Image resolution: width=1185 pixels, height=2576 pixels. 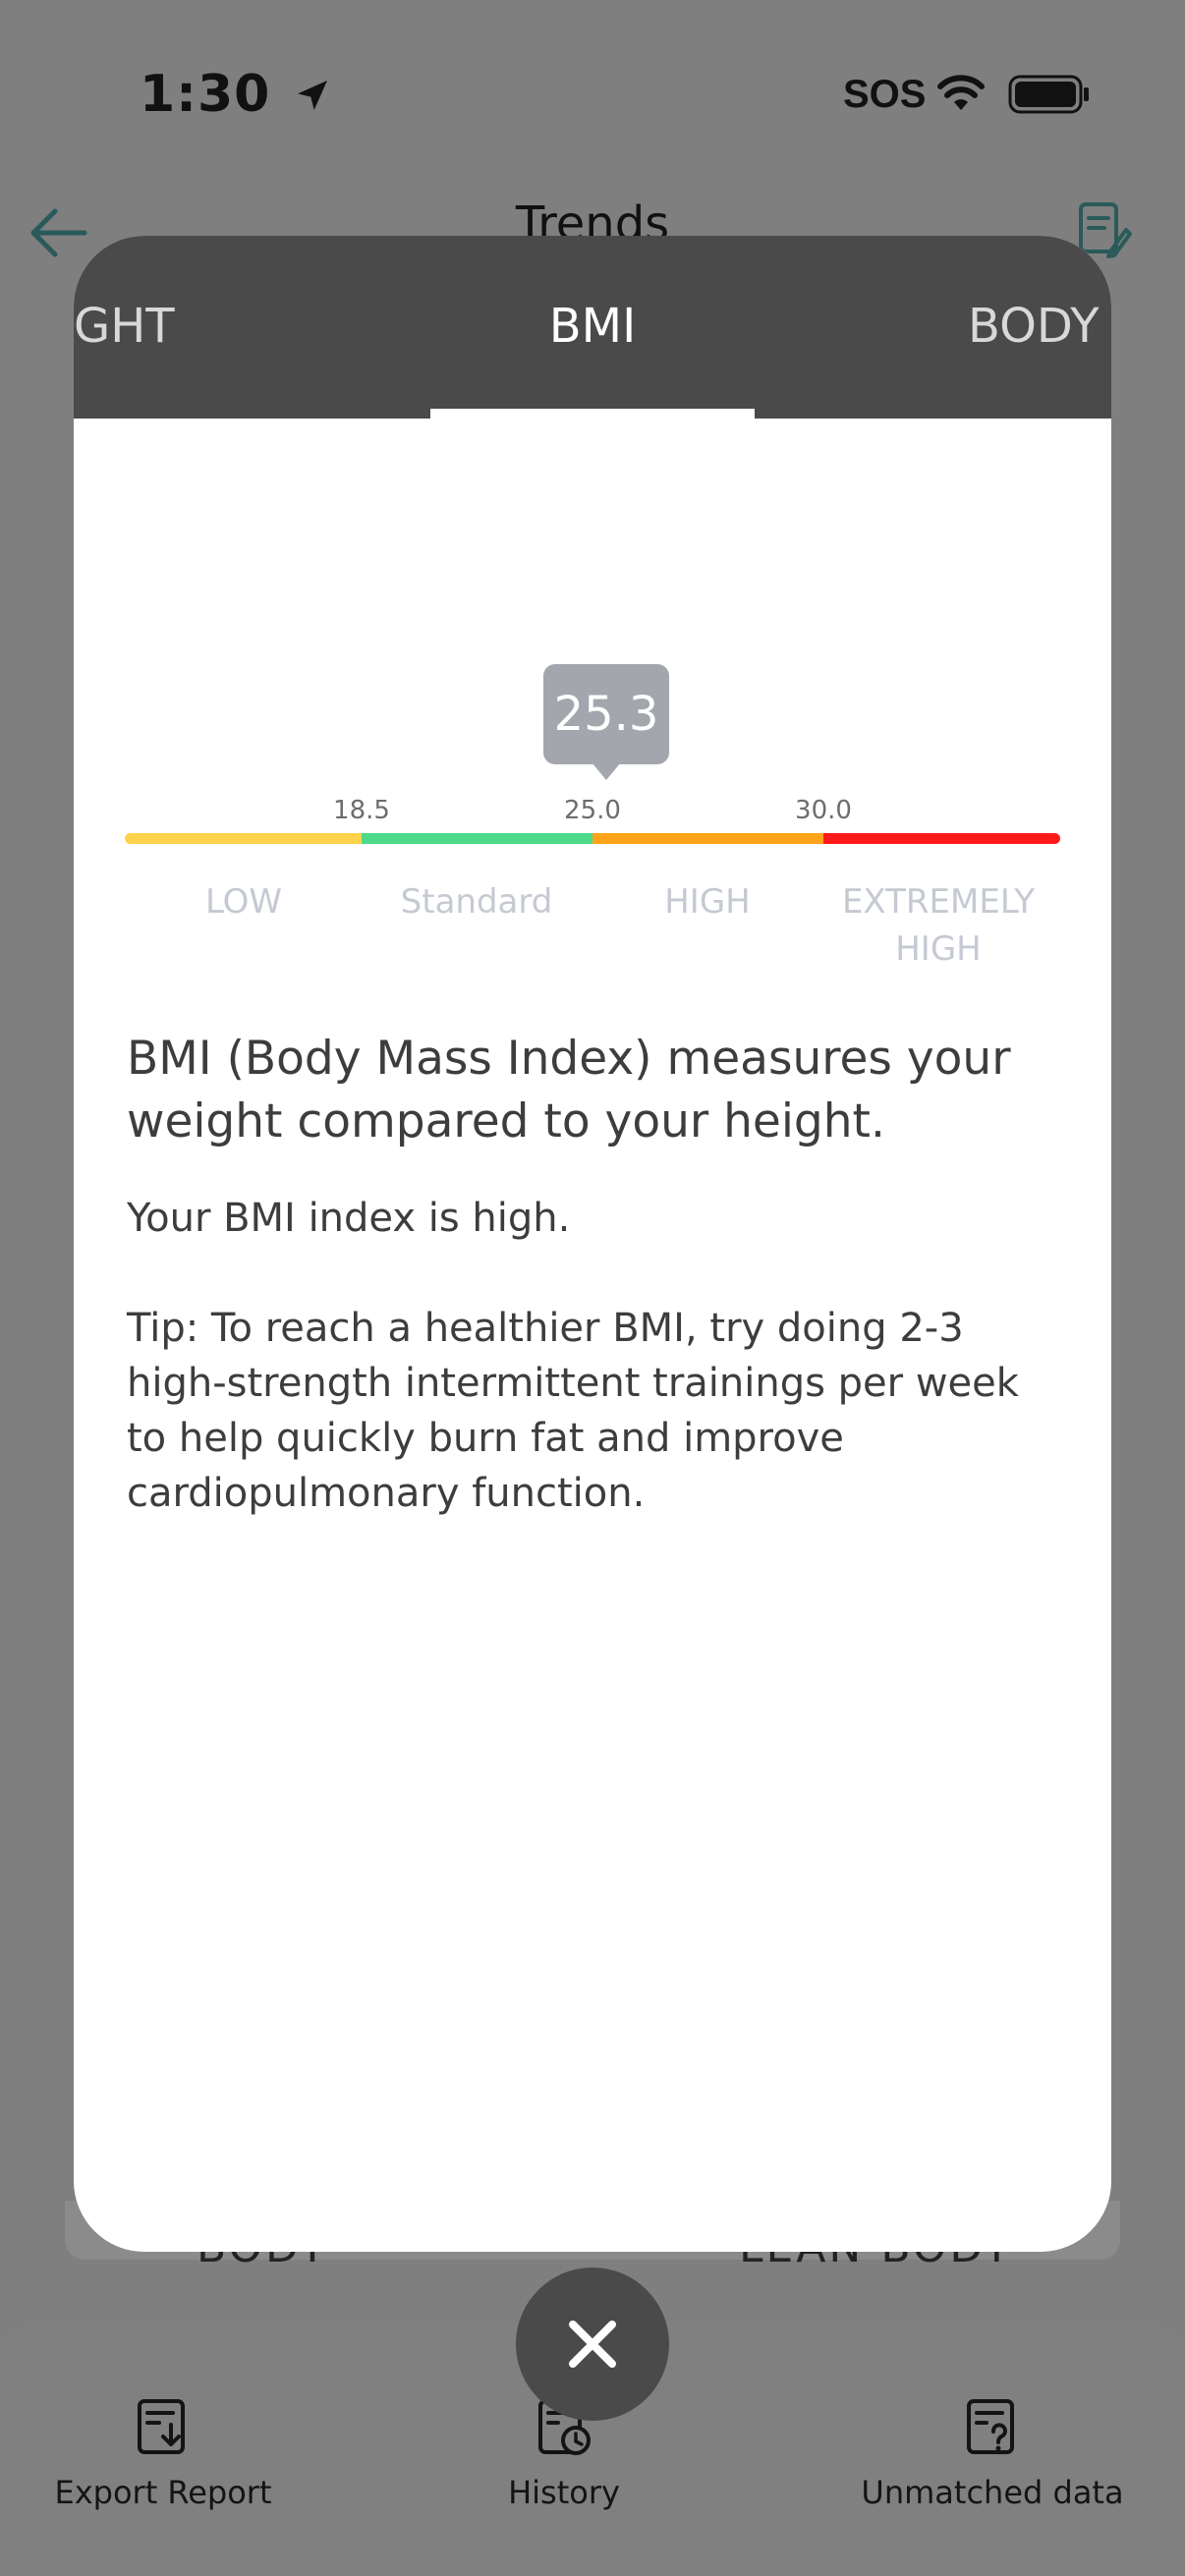 I want to click on export-report-button: Export Report, so click(x=163, y=2454).